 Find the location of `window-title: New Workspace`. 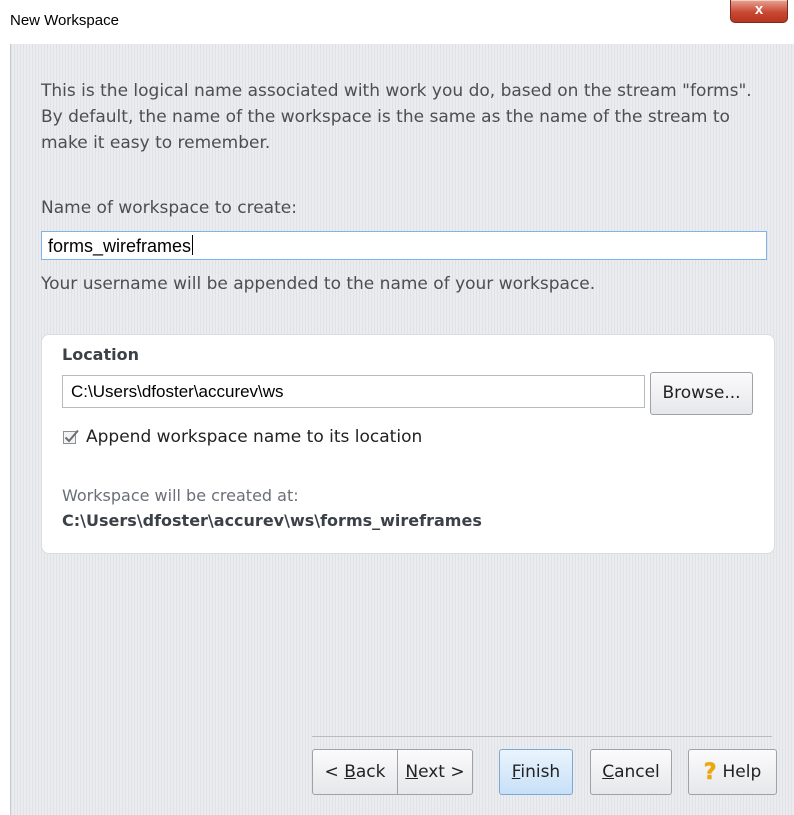

window-title: New Workspace is located at coordinates (64, 20).